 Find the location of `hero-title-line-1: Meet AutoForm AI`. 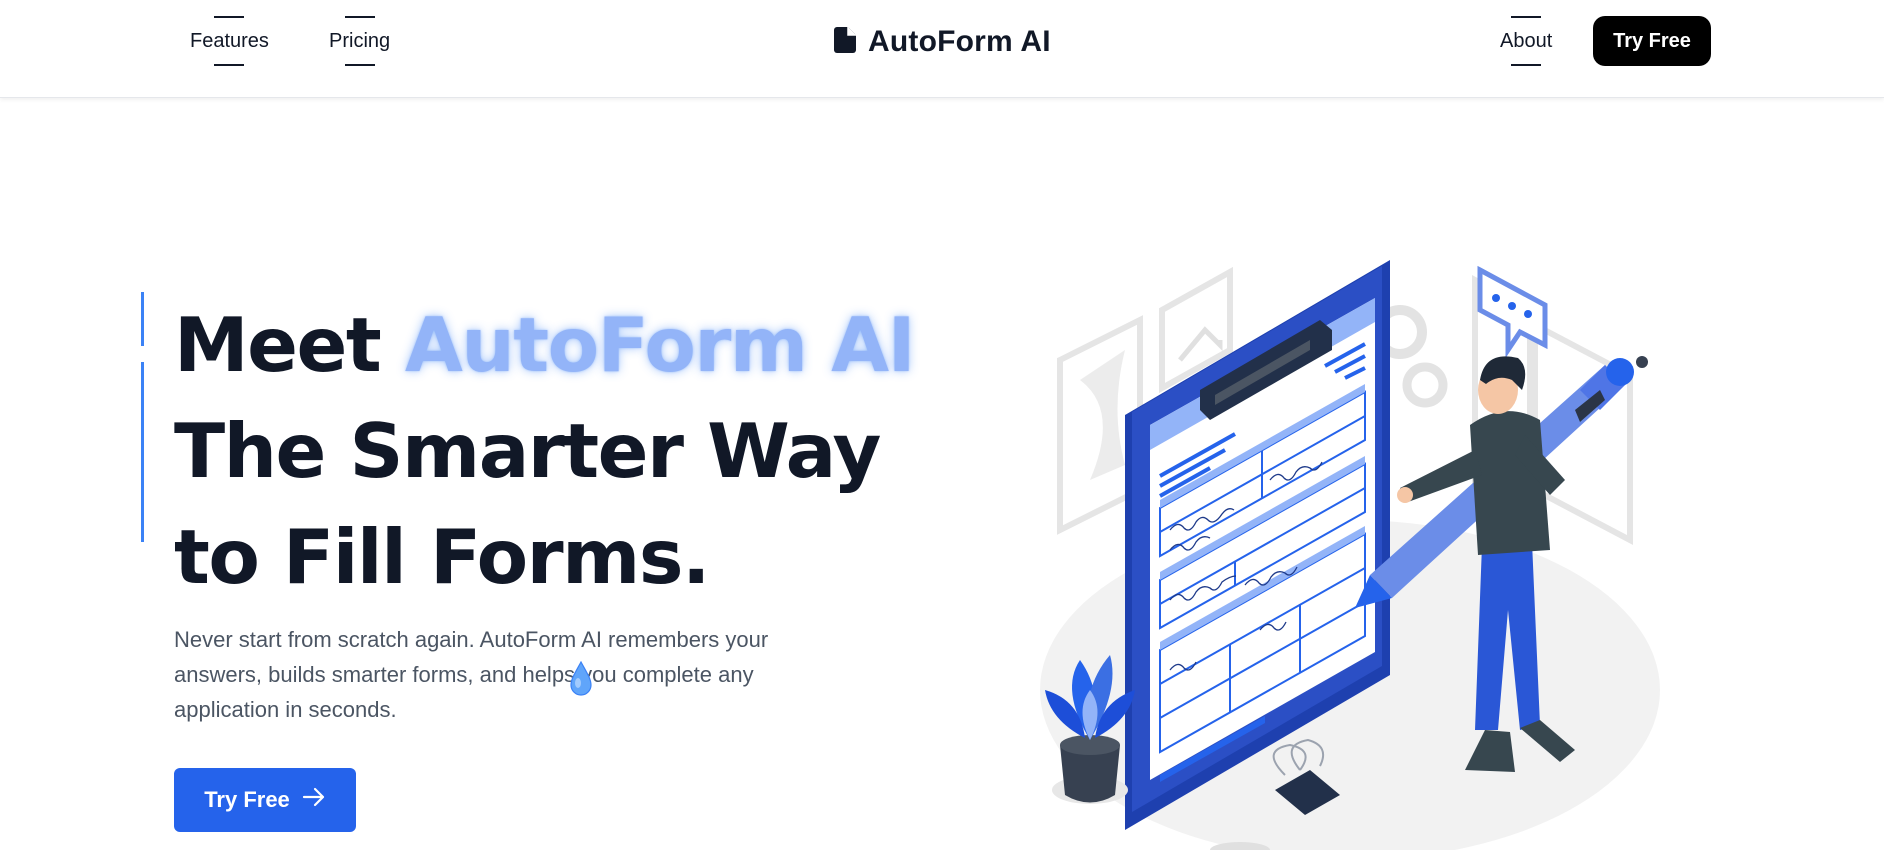

hero-title-line-1: Meet AutoForm AI is located at coordinates (545, 345).